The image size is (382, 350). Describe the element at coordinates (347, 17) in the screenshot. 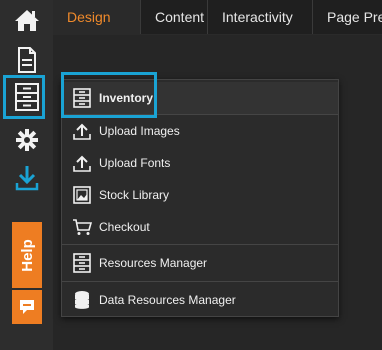

I see `tab-page-preview: Page Pre` at that location.